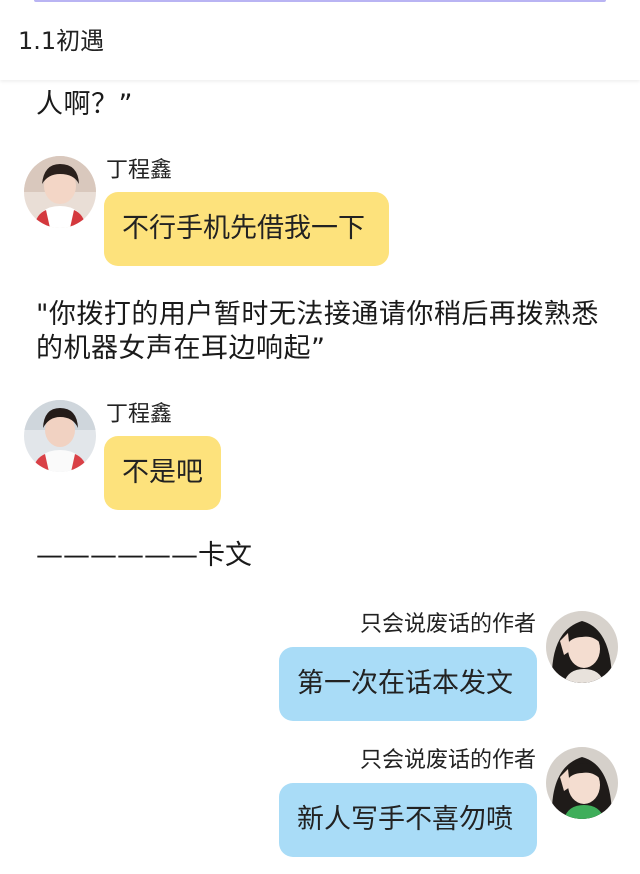 The height and width of the screenshot is (874, 640). Describe the element at coordinates (84, 104) in the screenshot. I see `narration-partial-text: 人啊？”` at that location.